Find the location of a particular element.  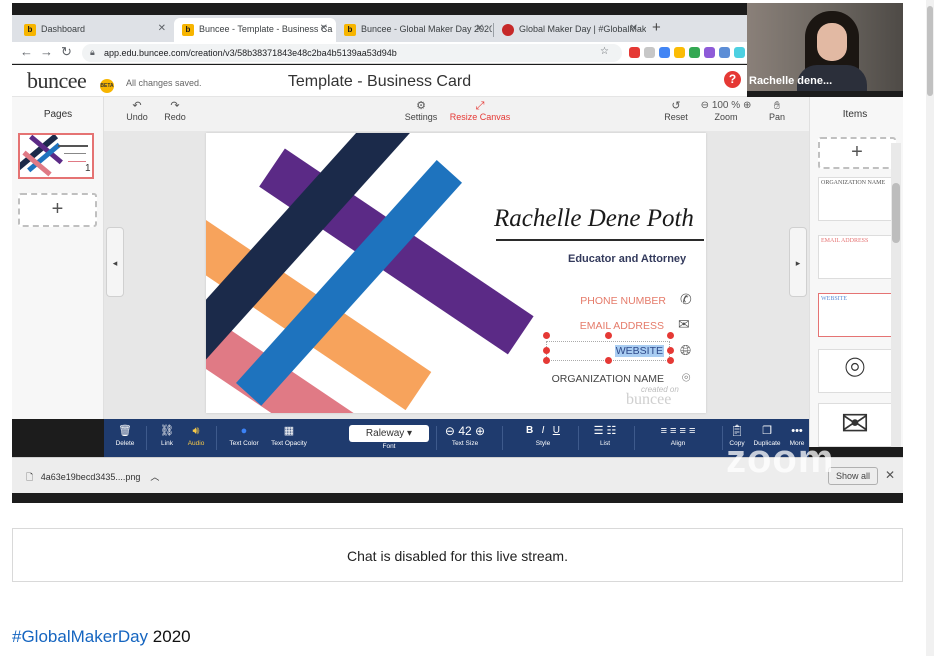

text-size-label: Text Size is located at coordinates (465, 443).